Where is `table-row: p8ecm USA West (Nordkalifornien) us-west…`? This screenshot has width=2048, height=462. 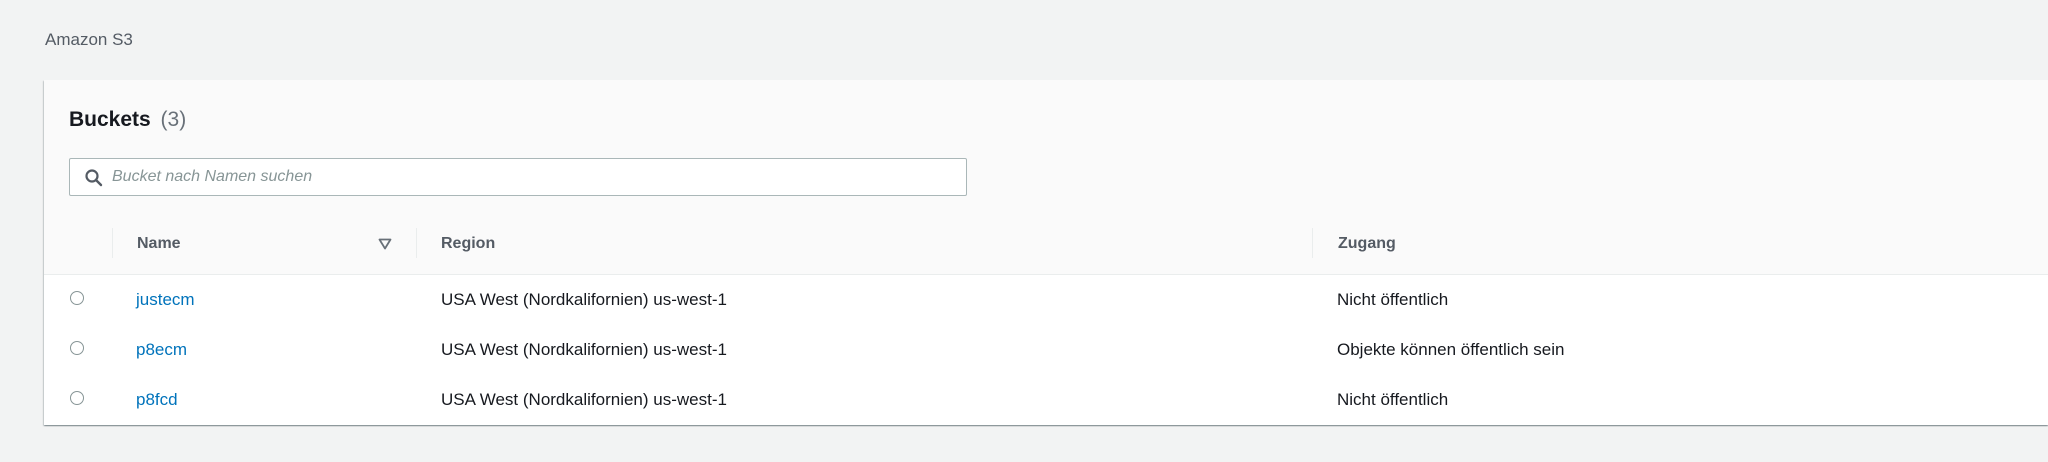
table-row: p8ecm USA West (Nordkalifornien) us-west… is located at coordinates (1046, 350).